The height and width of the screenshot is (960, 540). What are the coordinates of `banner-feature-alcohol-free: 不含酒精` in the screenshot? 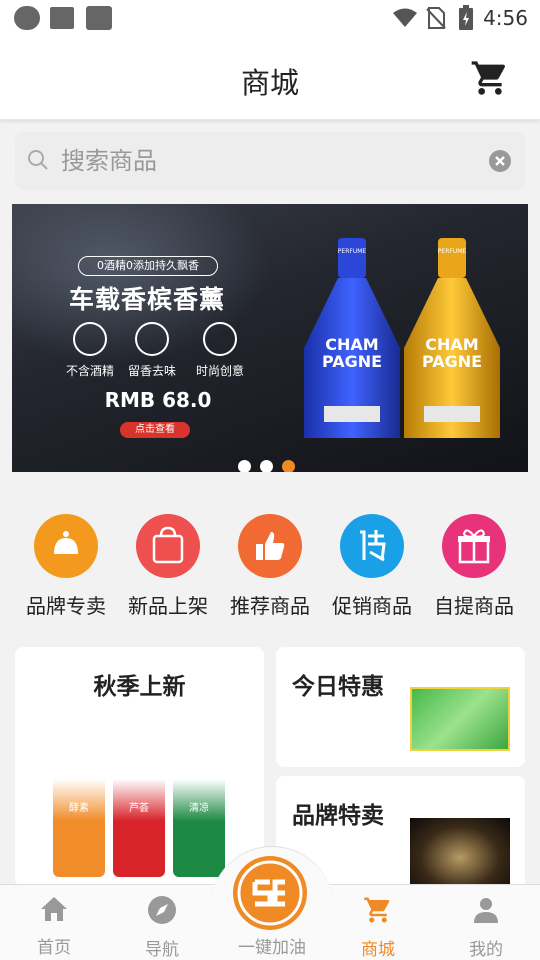 It's located at (90, 350).